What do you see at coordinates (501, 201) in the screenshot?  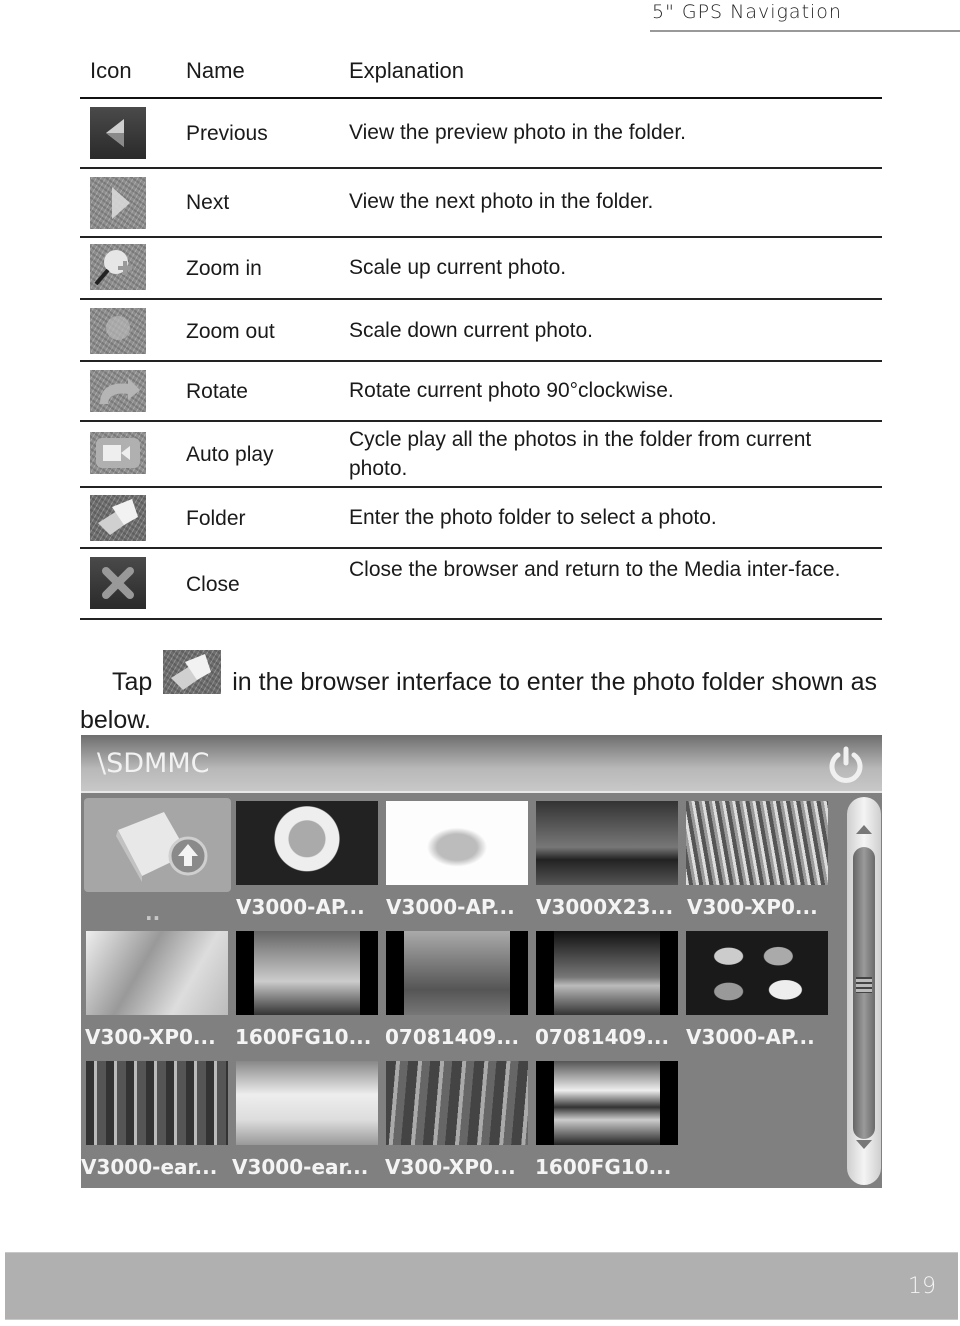 I see `row-explanation: View the next photo in the folder.` at bounding box center [501, 201].